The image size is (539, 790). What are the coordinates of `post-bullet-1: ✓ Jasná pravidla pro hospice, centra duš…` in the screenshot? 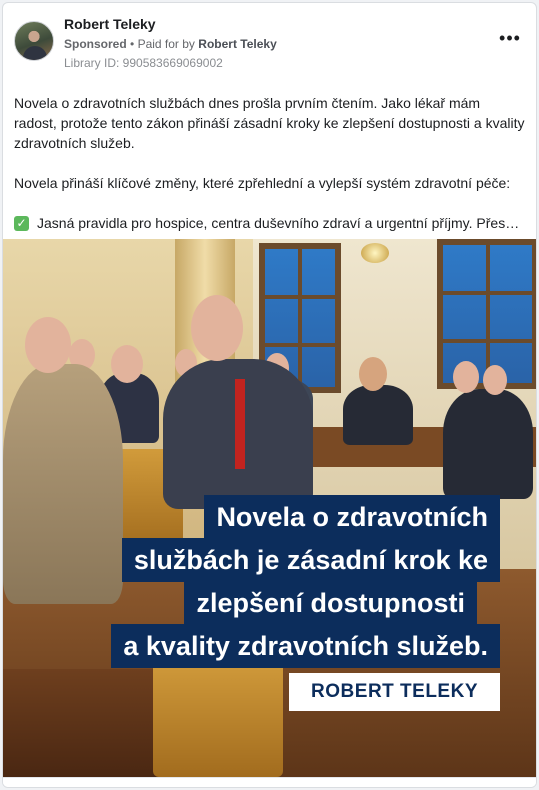 It's located at (270, 223).